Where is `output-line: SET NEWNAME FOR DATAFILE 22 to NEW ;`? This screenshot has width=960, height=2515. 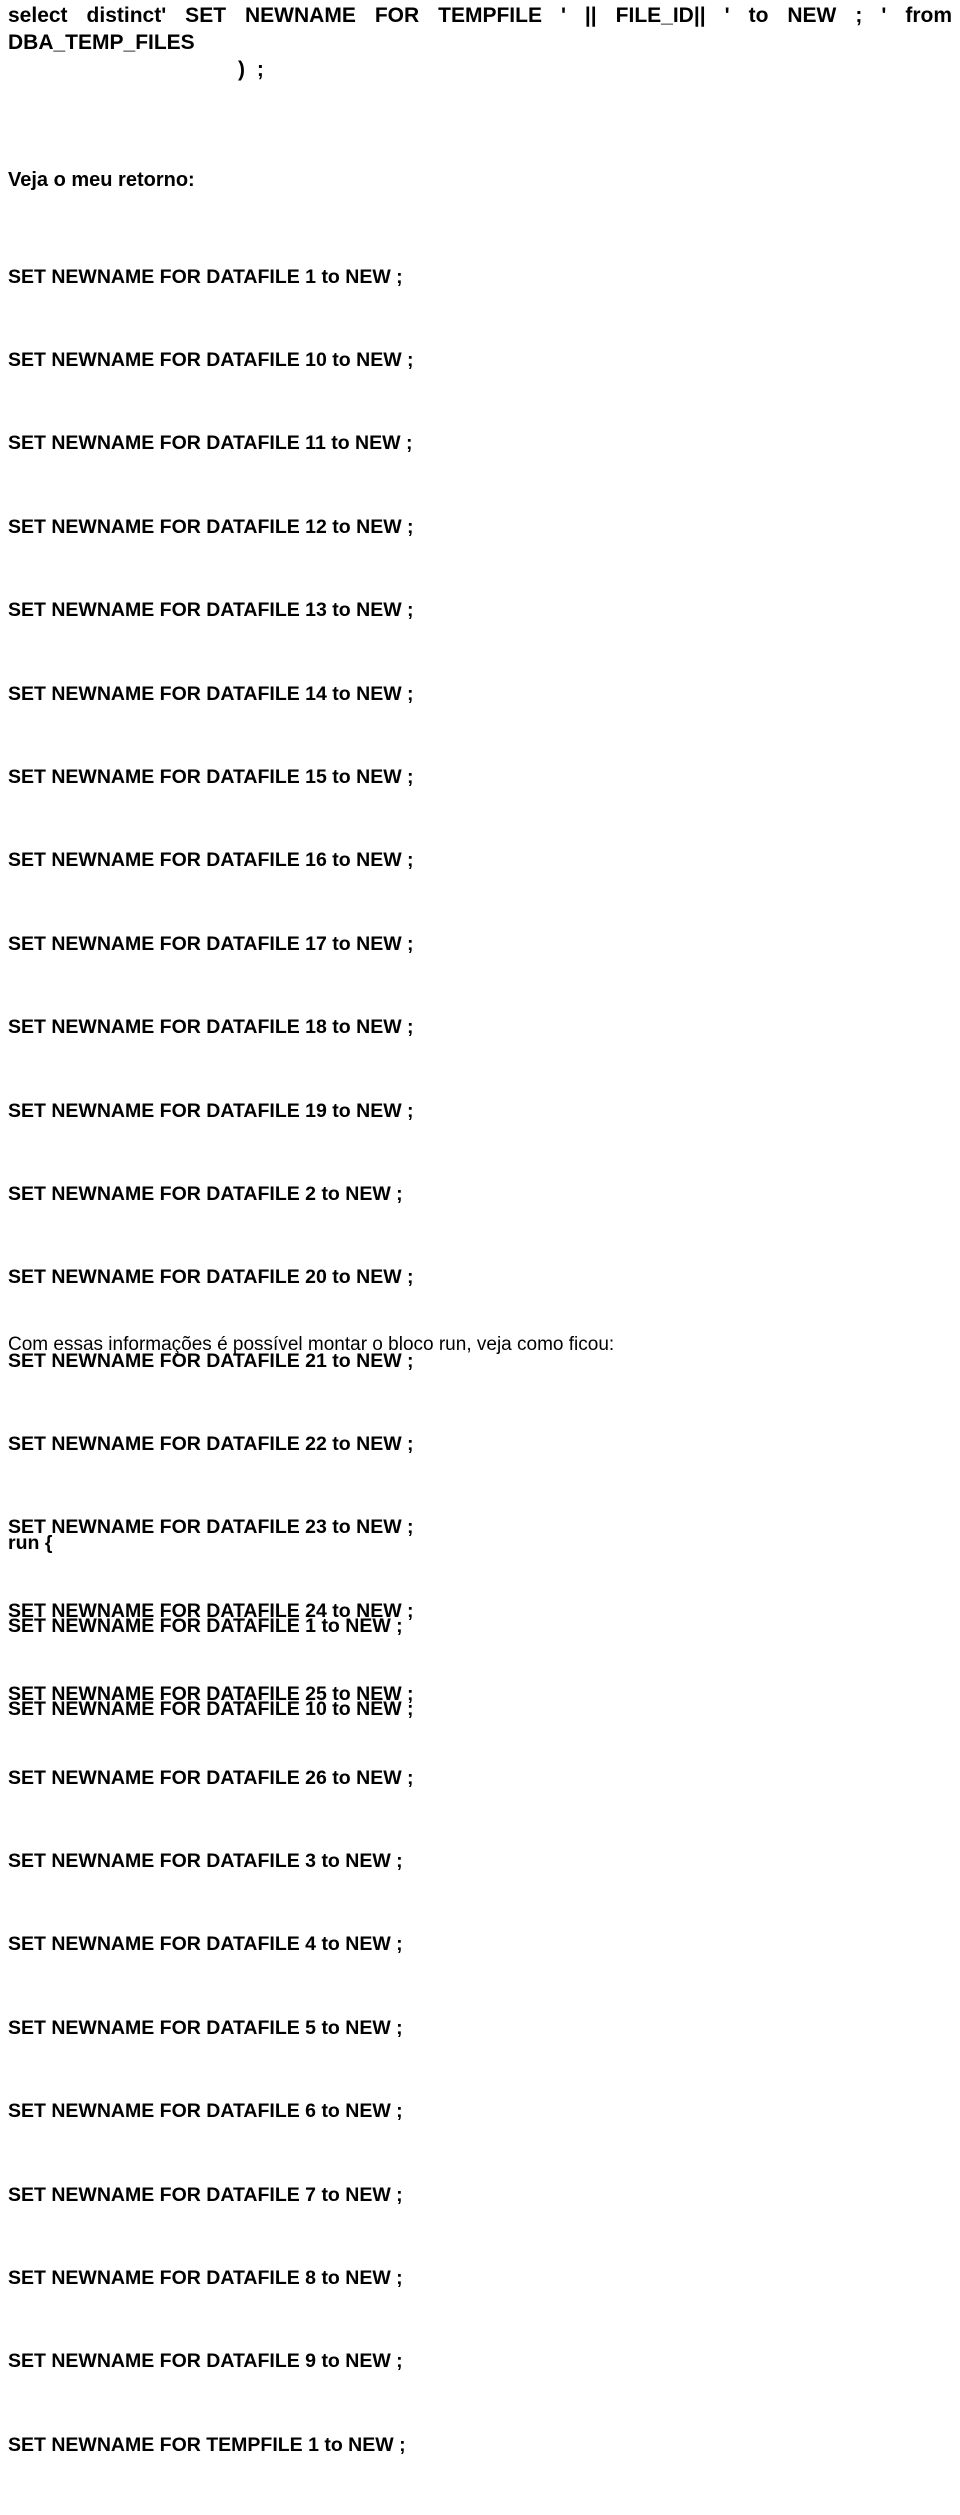 output-line: SET NEWNAME FOR DATAFILE 22 to NEW ; is located at coordinates (211, 1444).